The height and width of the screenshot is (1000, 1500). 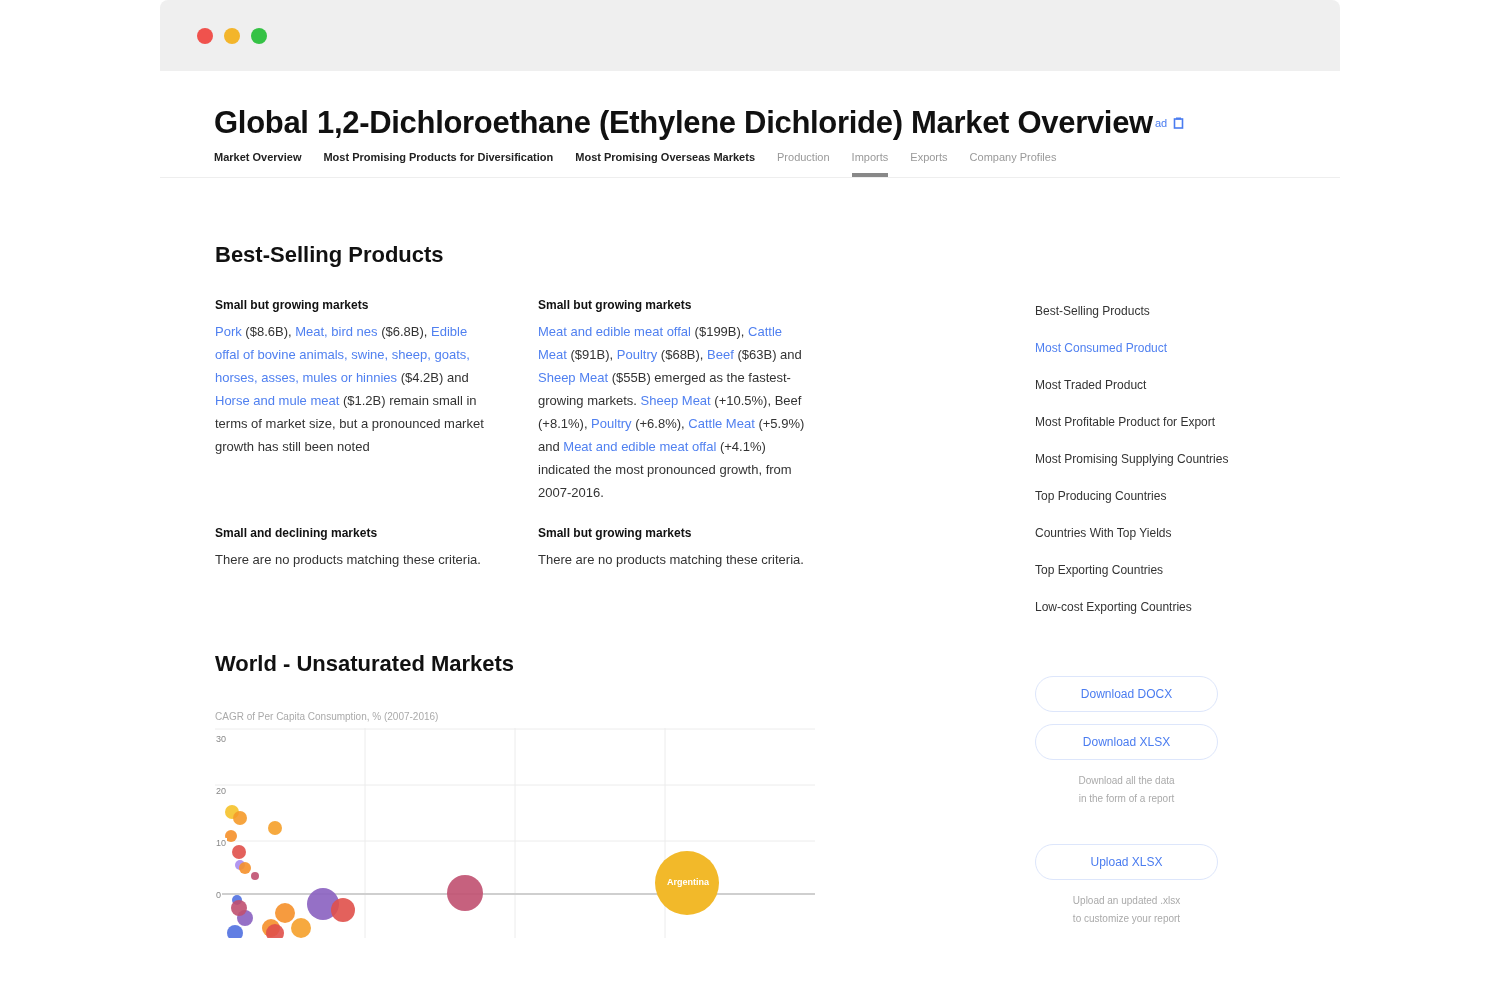 What do you see at coordinates (297, 533) in the screenshot?
I see `subsection-heading: Small and declining markets` at bounding box center [297, 533].